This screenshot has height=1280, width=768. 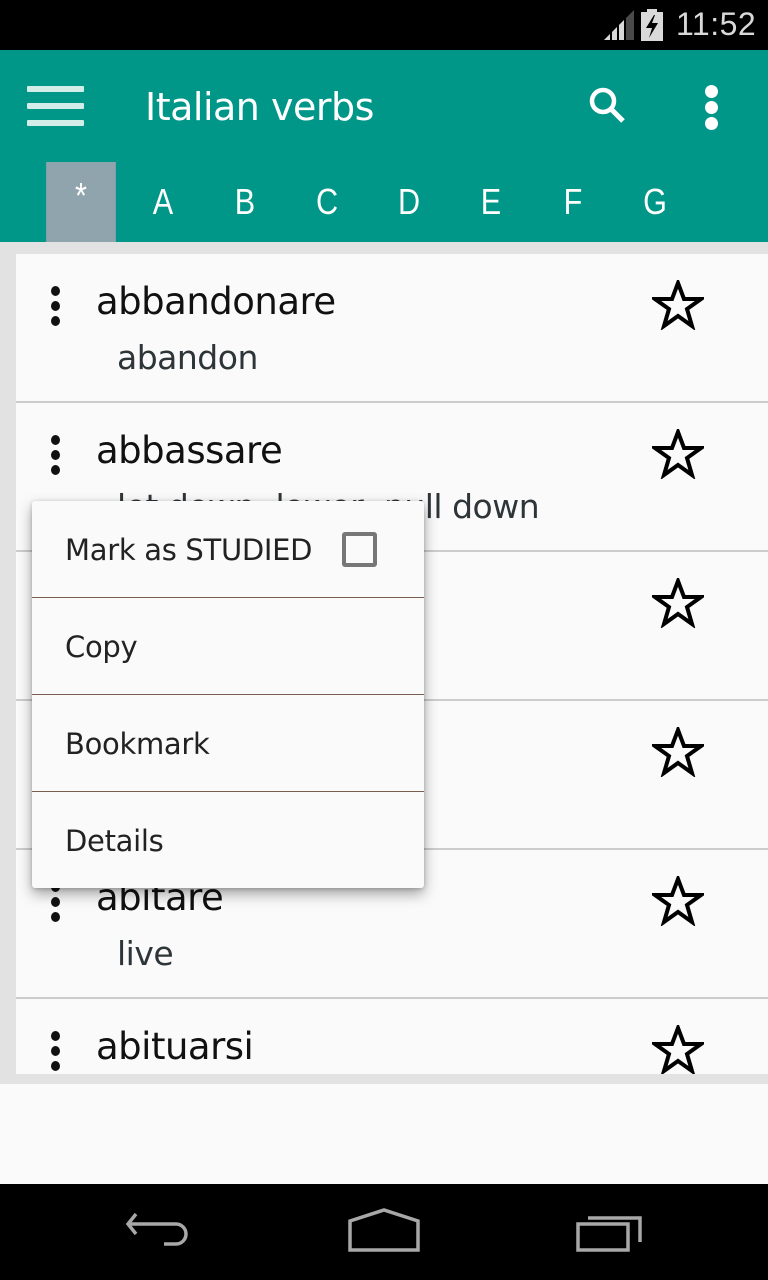 I want to click on system-nav-bar, so click(x=384, y=1232).